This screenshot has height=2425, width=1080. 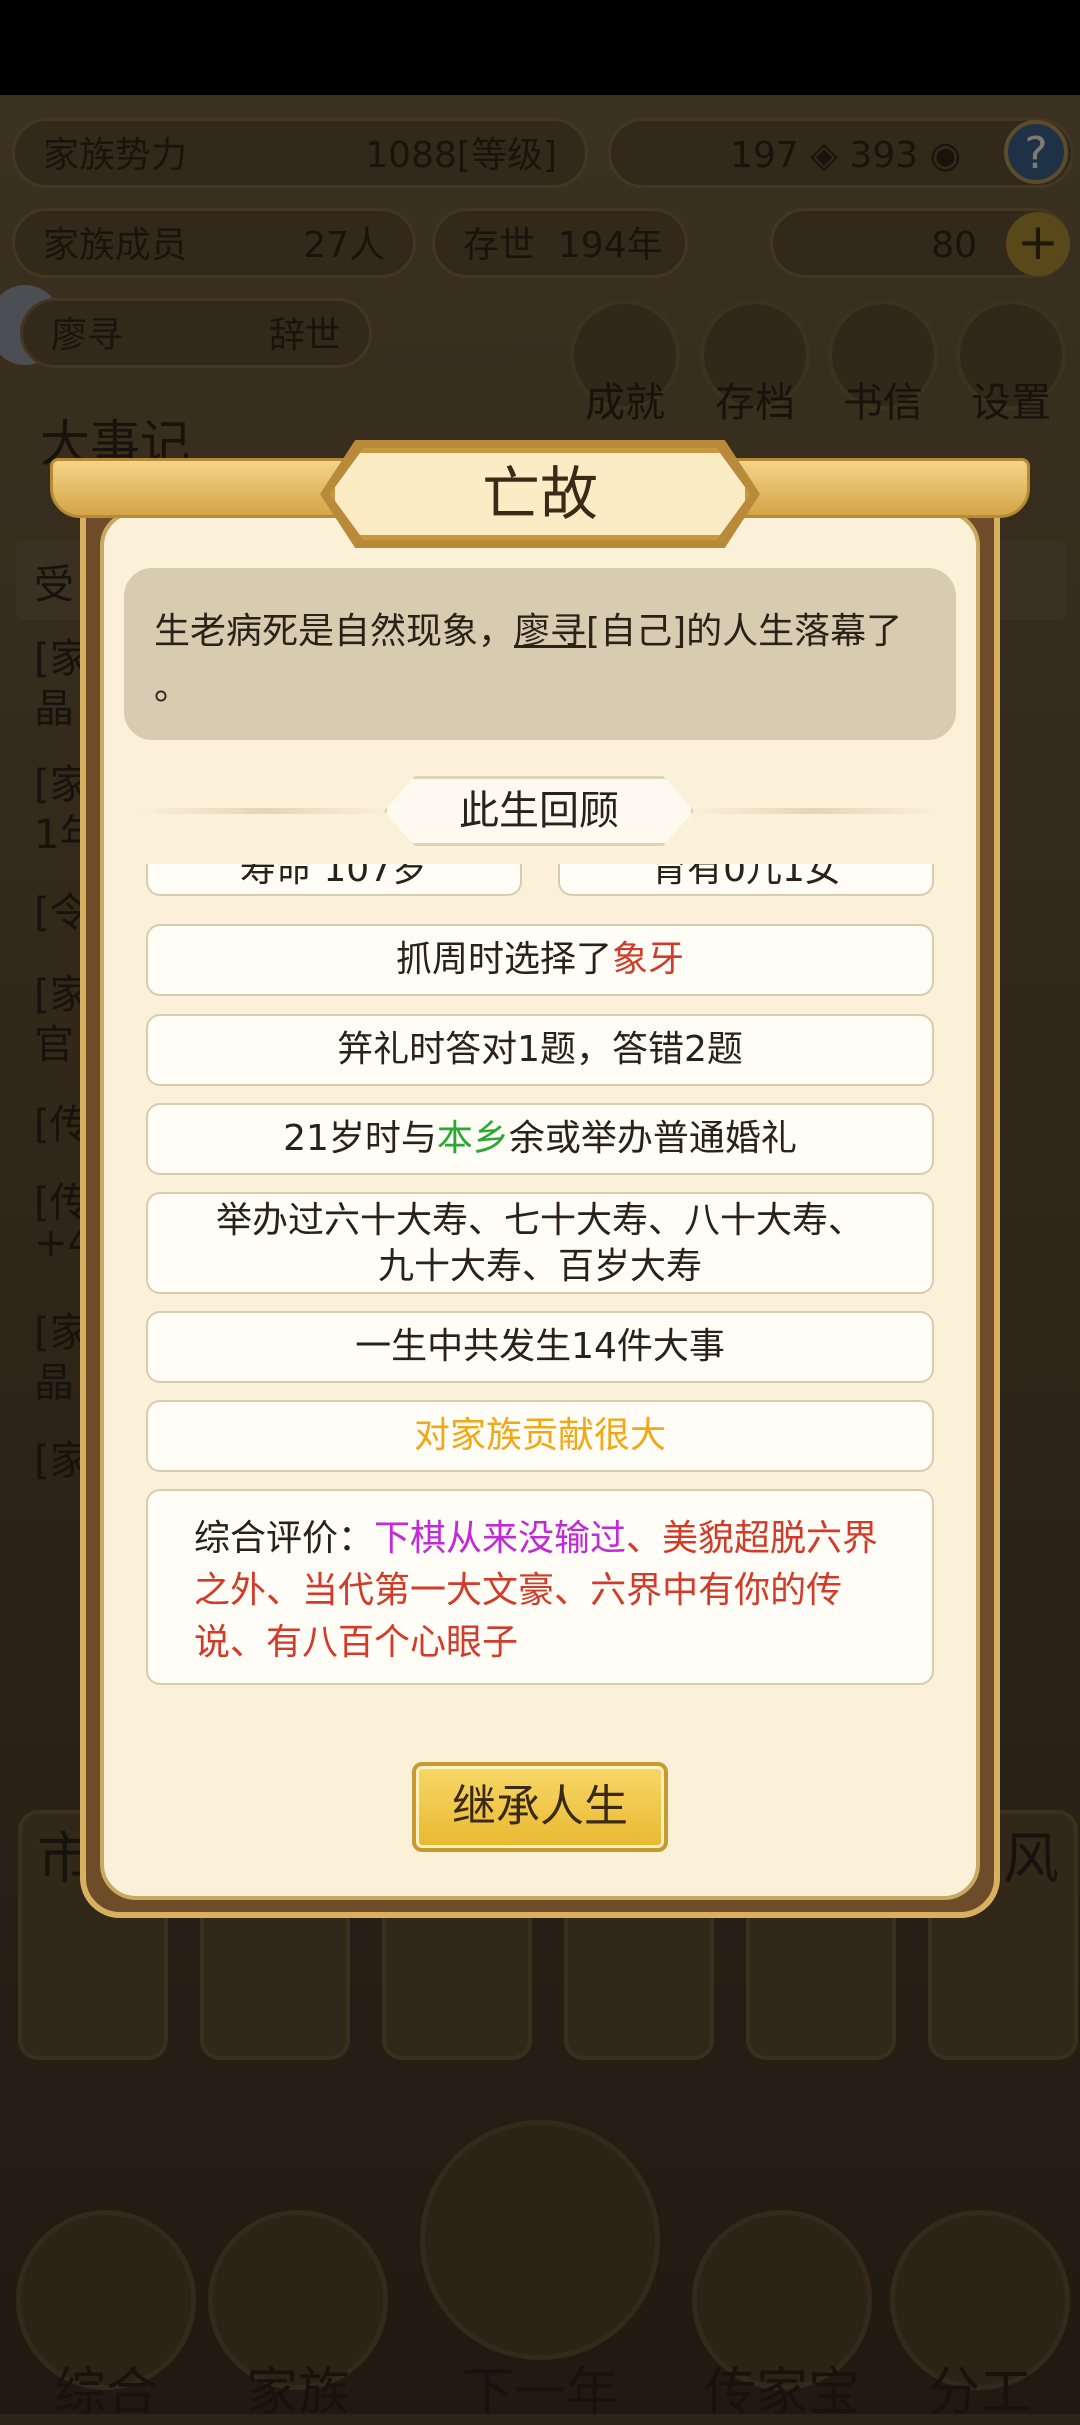 What do you see at coordinates (500, 1538) in the screenshot?
I see `evaluation-trait: 下棋从来没输过` at bounding box center [500, 1538].